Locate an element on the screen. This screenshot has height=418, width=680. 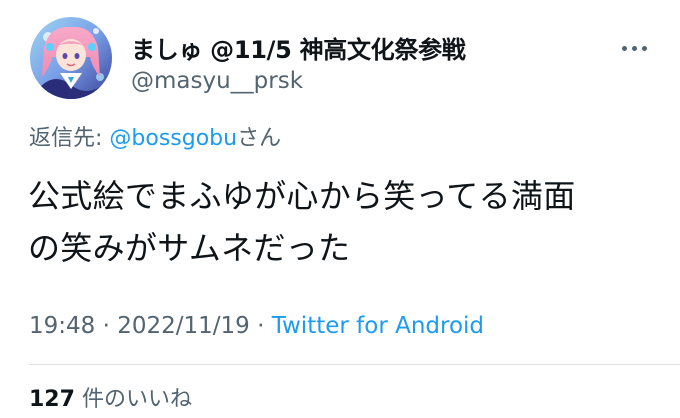
tweet-text-line: の笑みがサムネだった is located at coordinates (189, 248).